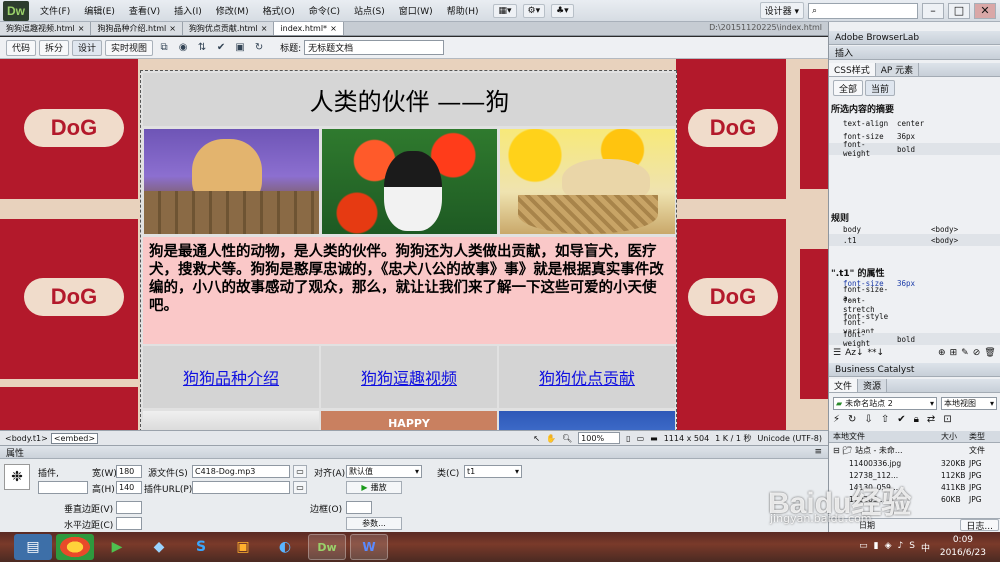 Image resolution: width=1000 pixels, height=562 pixels. I want to click on media-player-icon: ▶, so click(117, 547).